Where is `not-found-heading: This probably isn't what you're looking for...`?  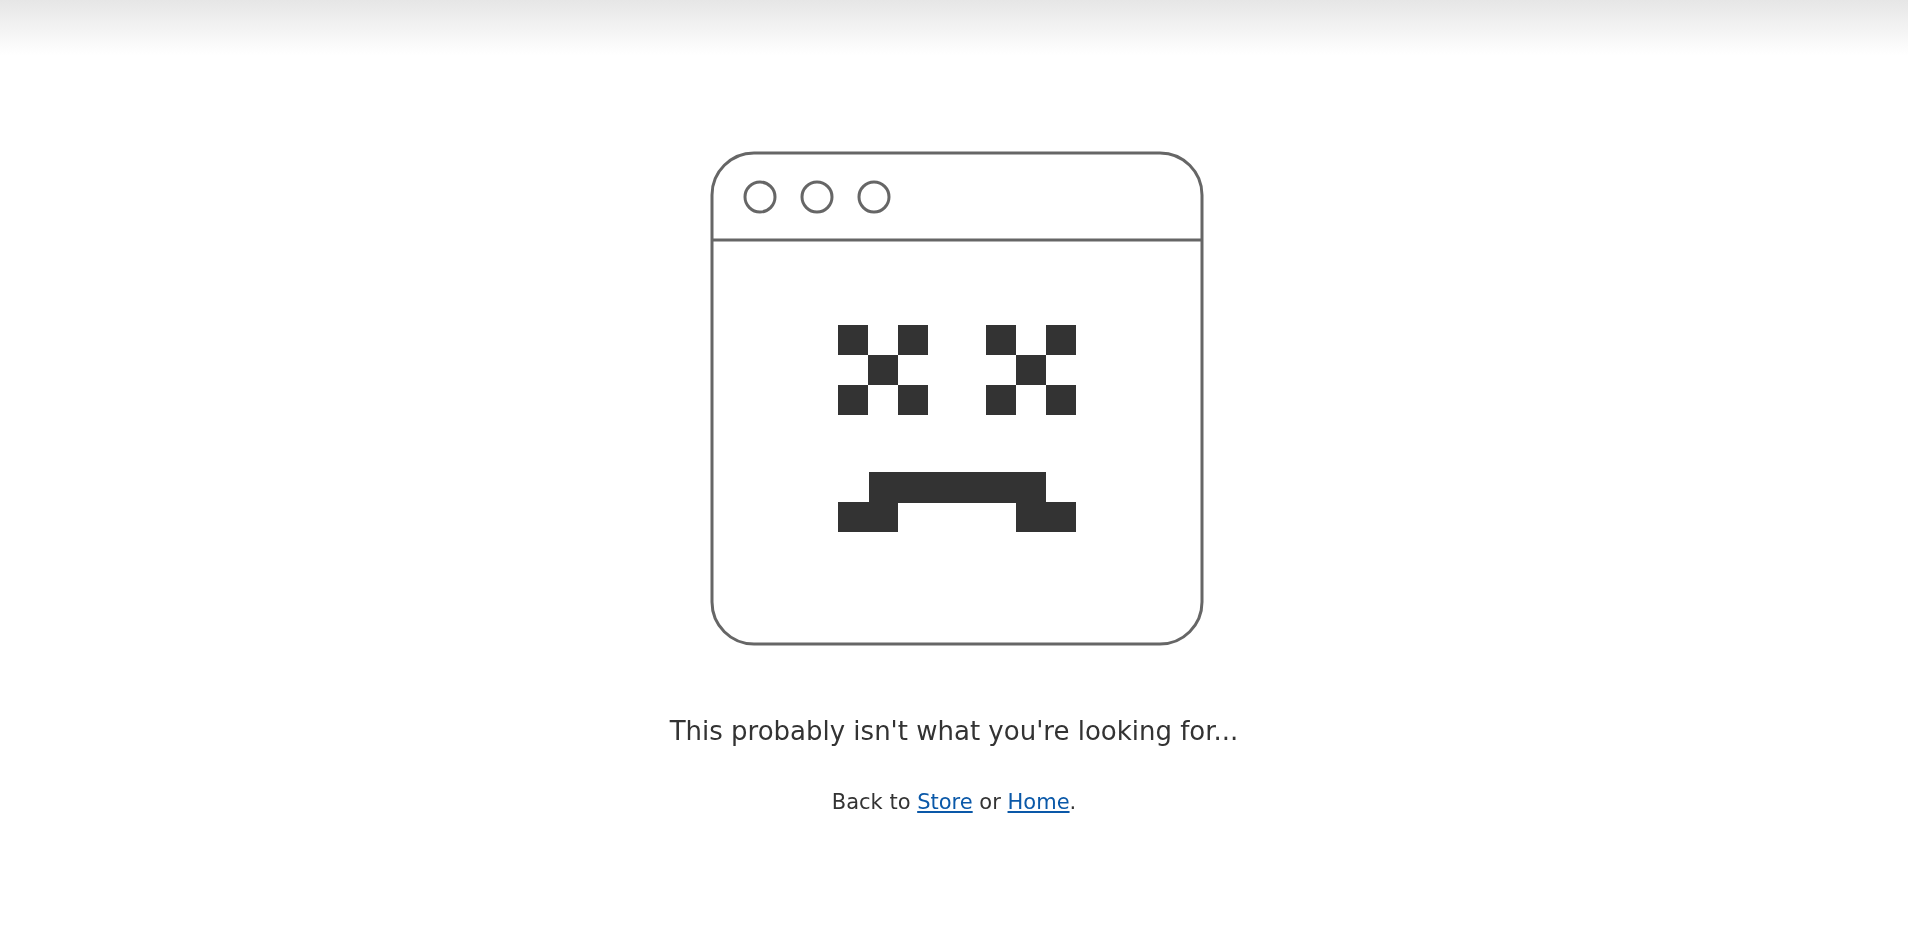 not-found-heading: This probably isn't what you're looking for... is located at coordinates (954, 731).